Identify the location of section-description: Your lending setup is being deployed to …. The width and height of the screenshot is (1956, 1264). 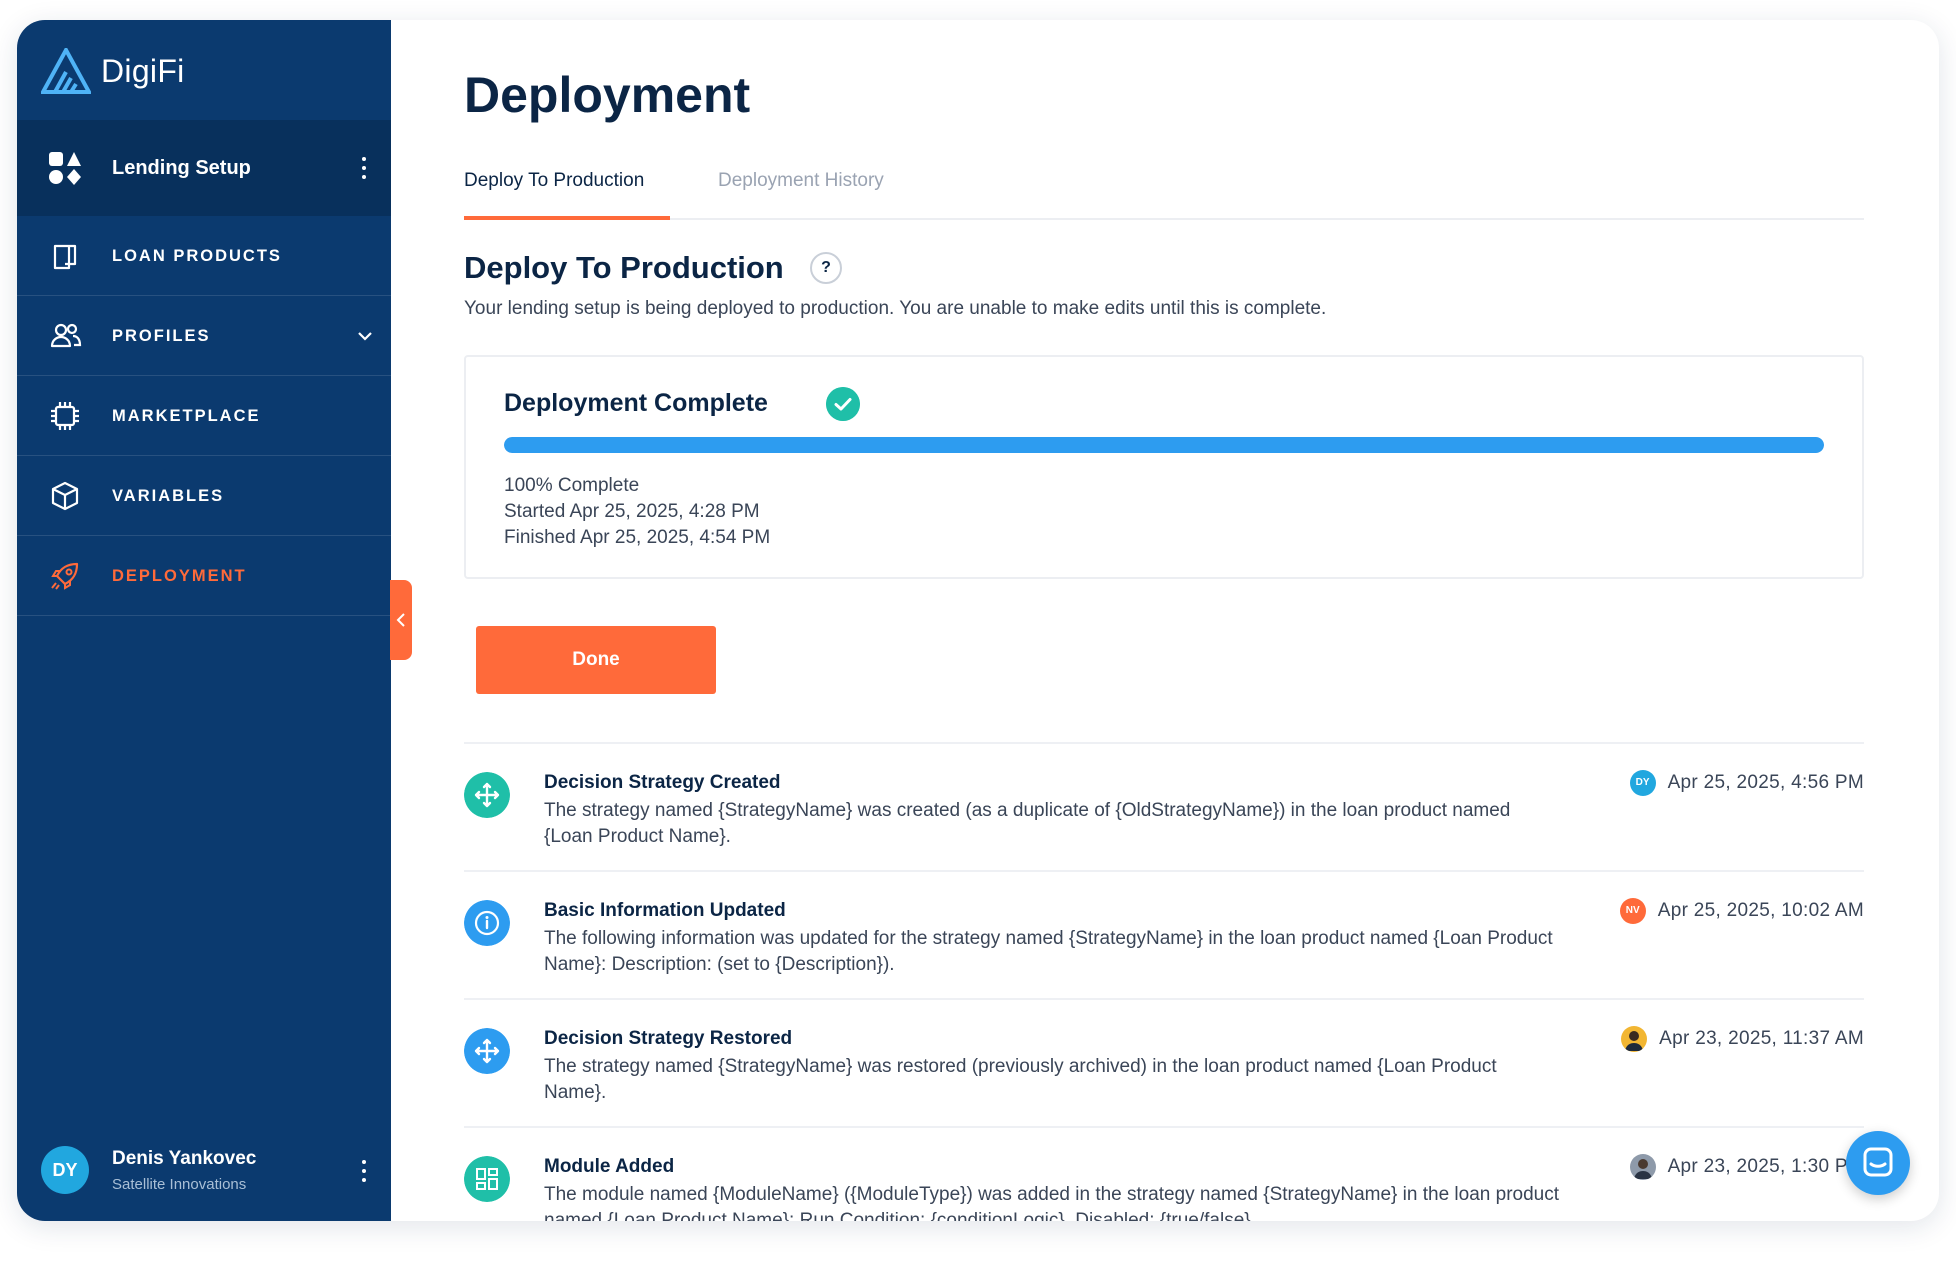
(895, 308).